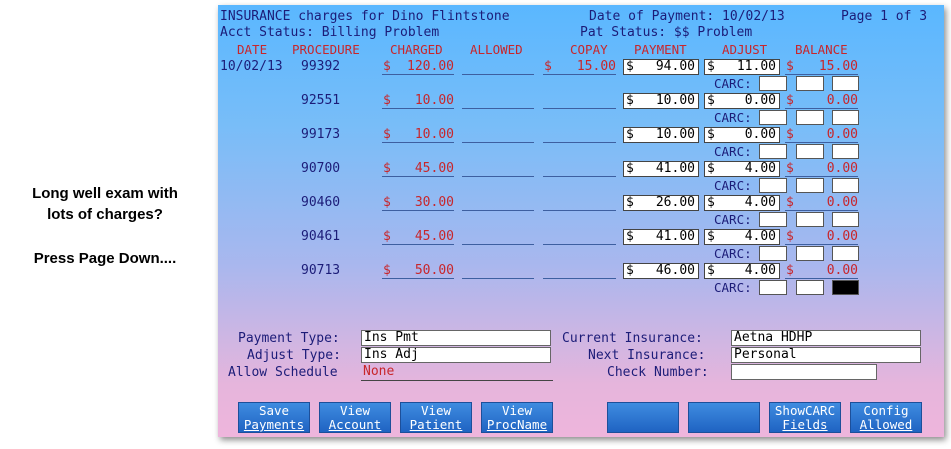 This screenshot has height=449, width=951. Describe the element at coordinates (711, 134) in the screenshot. I see `adjust-currency: $` at that location.